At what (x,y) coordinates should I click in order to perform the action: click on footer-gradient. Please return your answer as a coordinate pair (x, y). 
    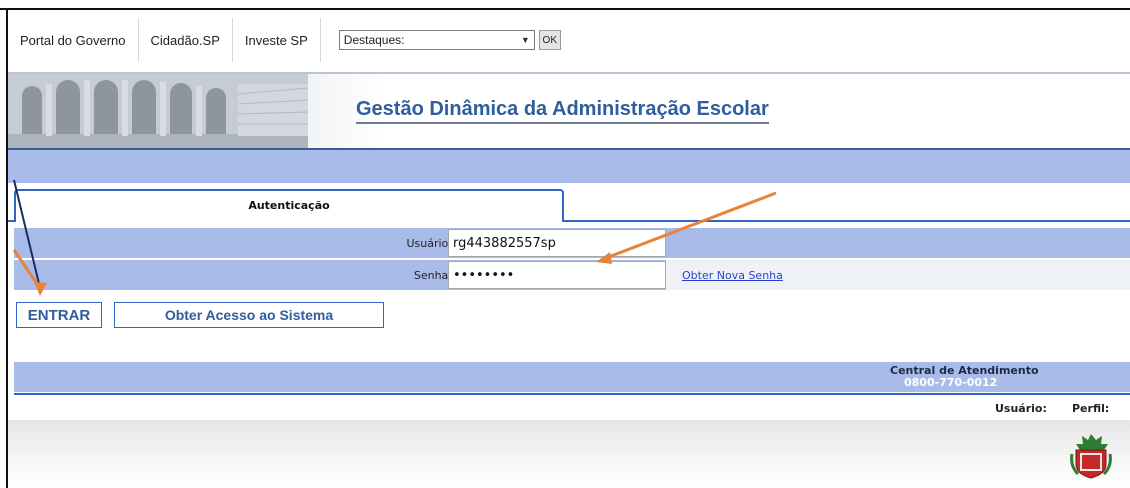
    Looking at the image, I should click on (569, 454).